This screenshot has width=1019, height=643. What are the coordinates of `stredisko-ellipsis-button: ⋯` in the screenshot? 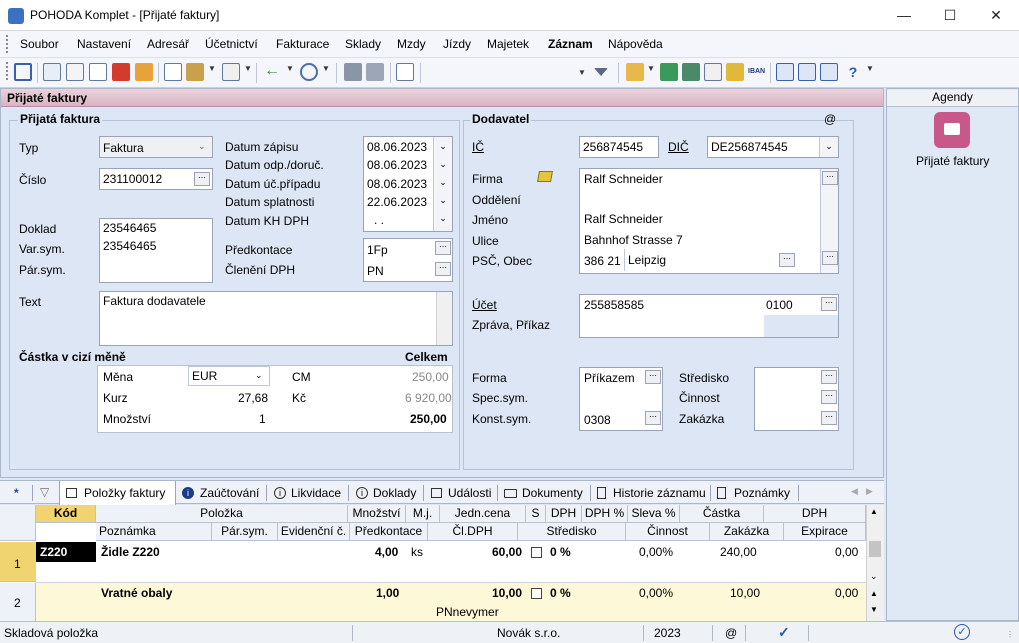 It's located at (829, 377).